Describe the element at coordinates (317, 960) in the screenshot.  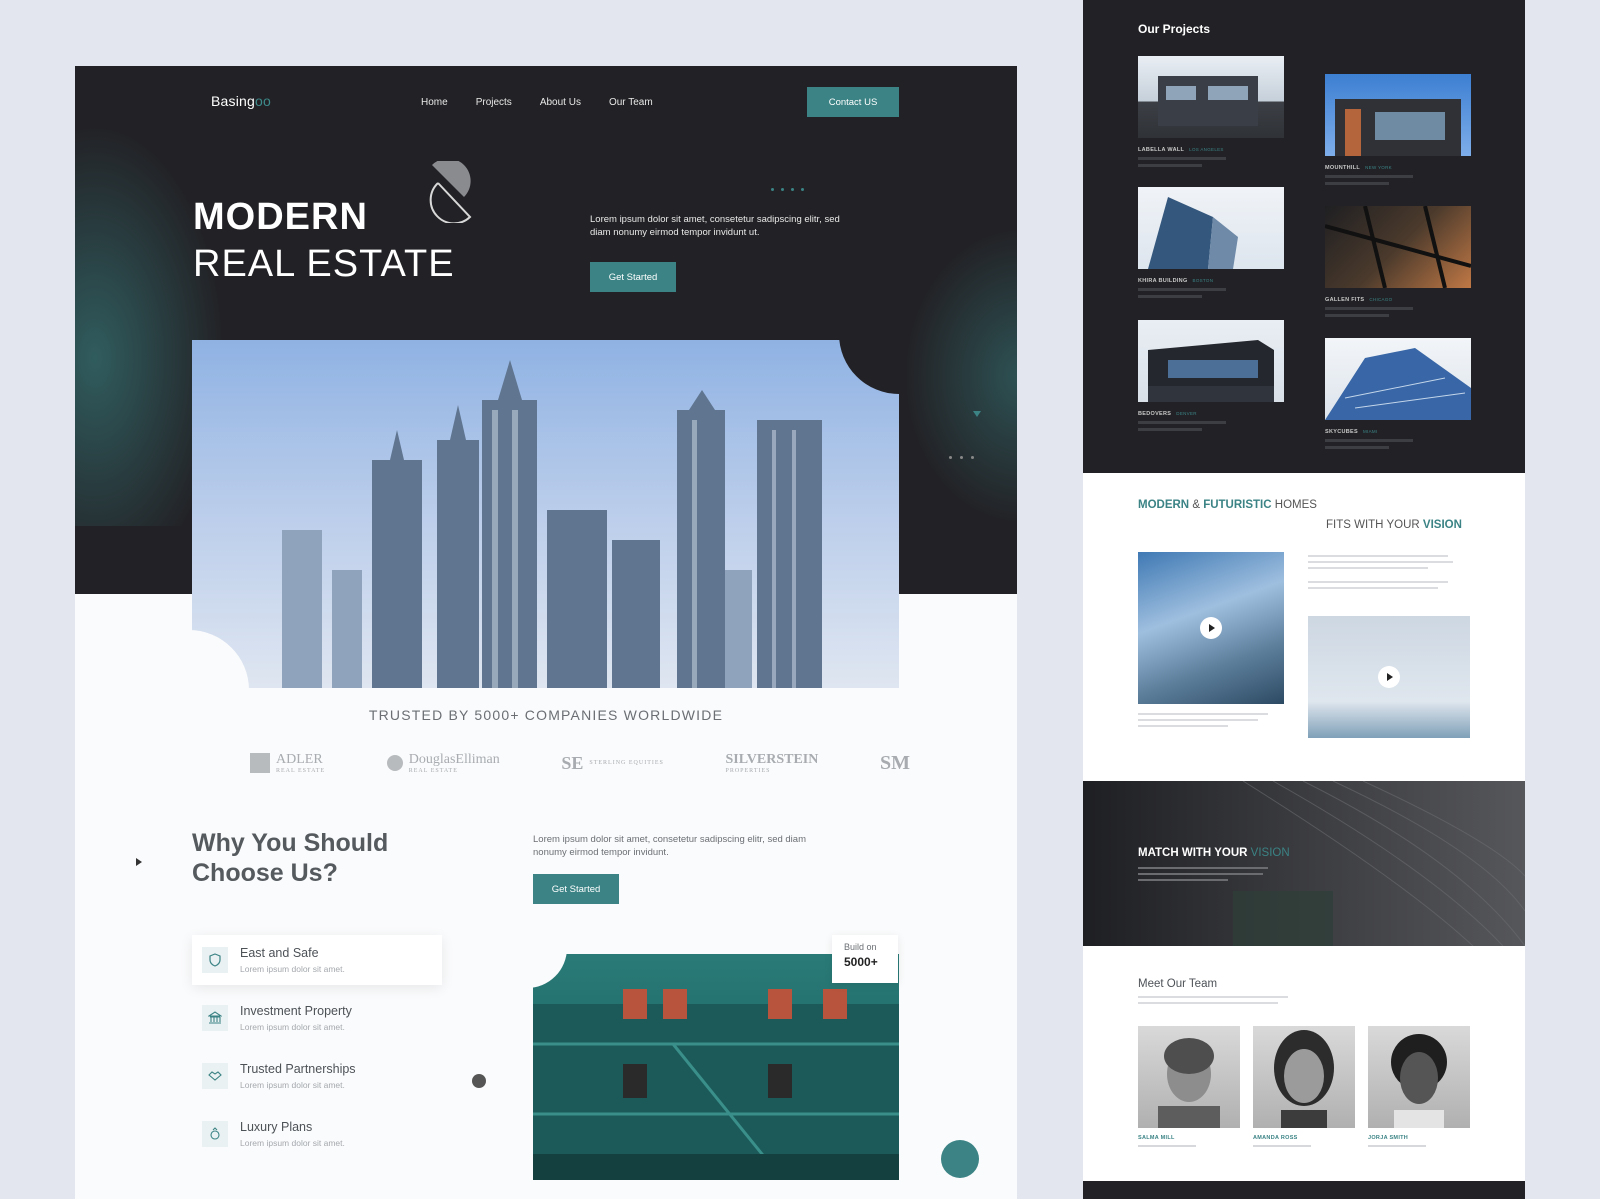
I see `feature-item-safe: East and Safe Lorem ipsum dolor sit amet.` at that location.